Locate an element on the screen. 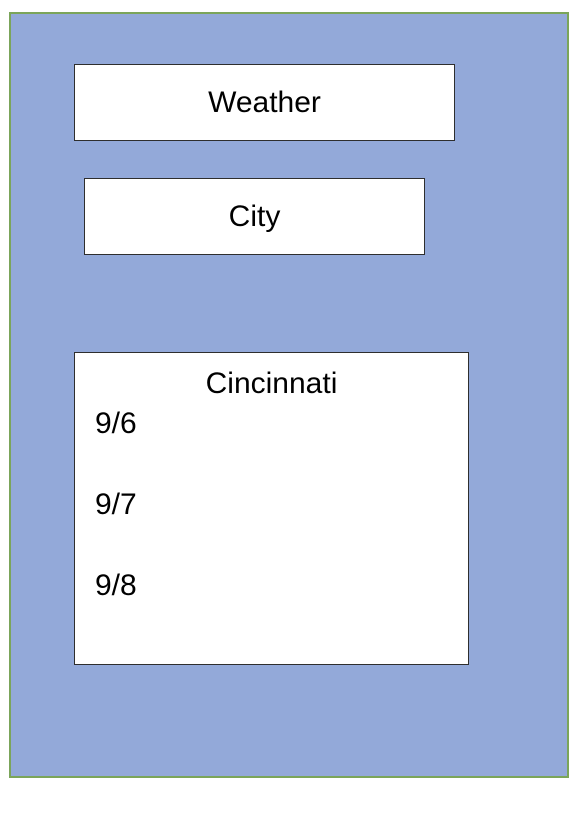  forecast-day-item: 9/6 is located at coordinates (116, 423).